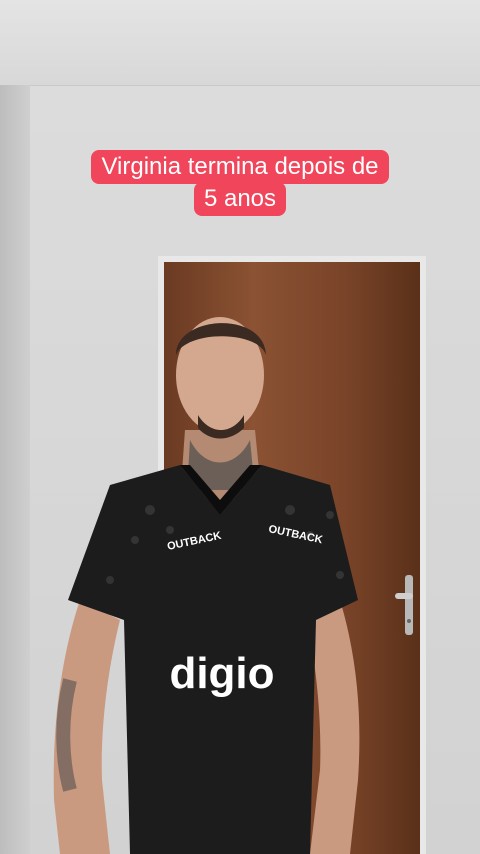 This screenshot has height=854, width=480. What do you see at coordinates (404, 605) in the screenshot?
I see `door-handle-icon` at bounding box center [404, 605].